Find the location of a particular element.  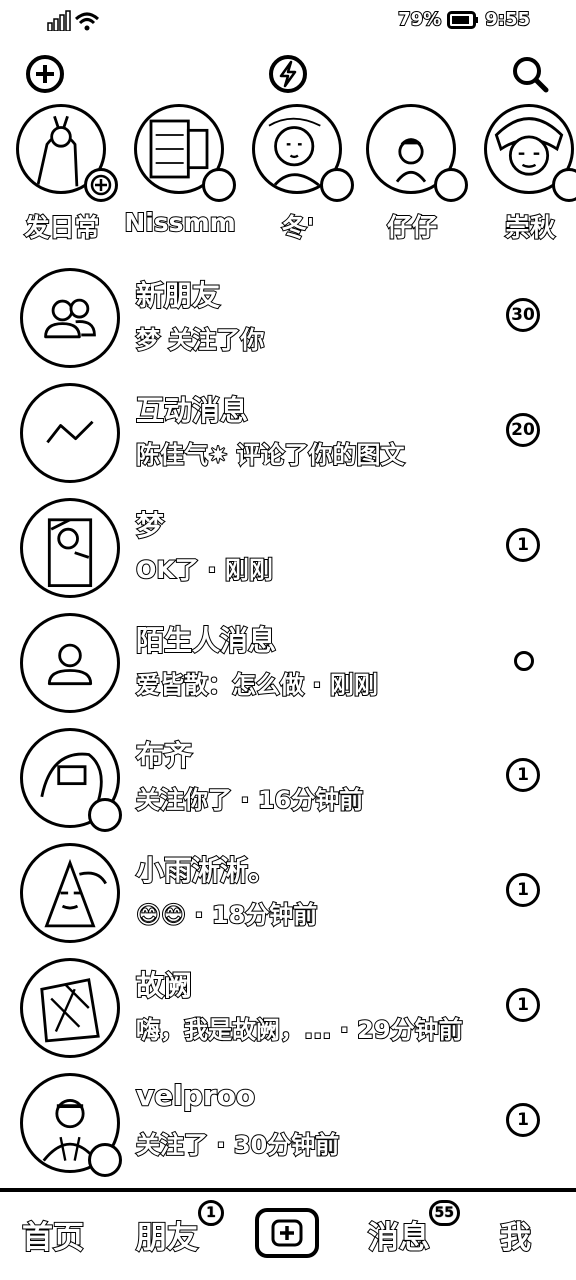

unread-badge: 30 is located at coordinates (523, 315).